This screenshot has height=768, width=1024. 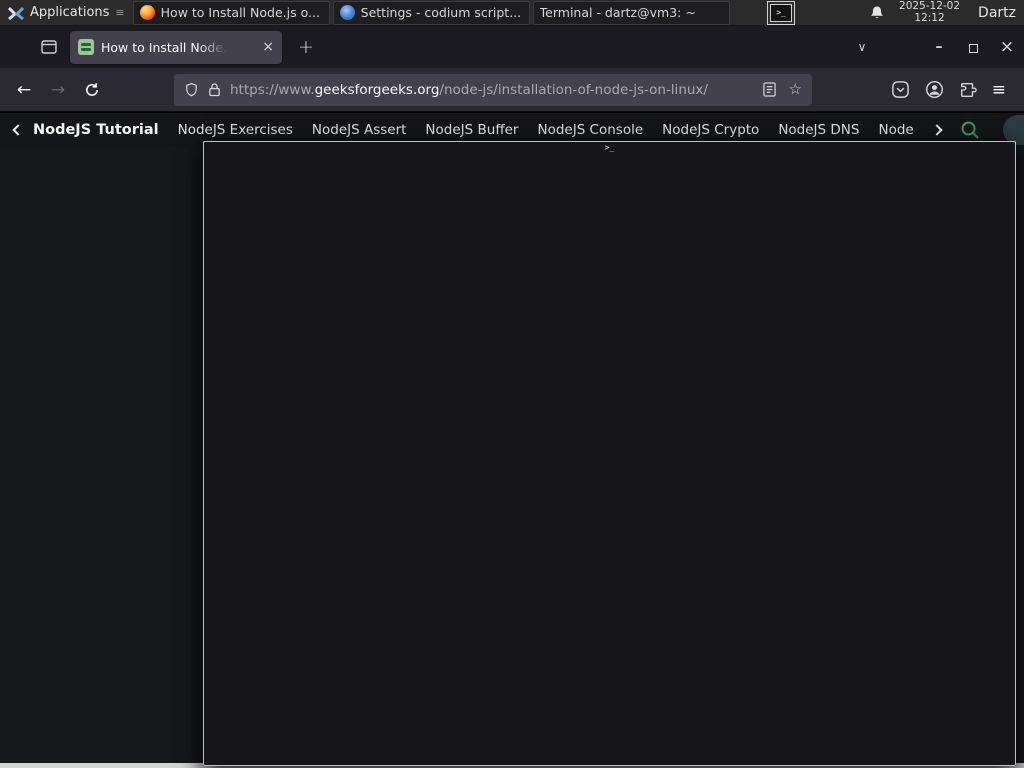 What do you see at coordinates (119, 12) in the screenshot?
I see `menu-lines-icon: ≡` at bounding box center [119, 12].